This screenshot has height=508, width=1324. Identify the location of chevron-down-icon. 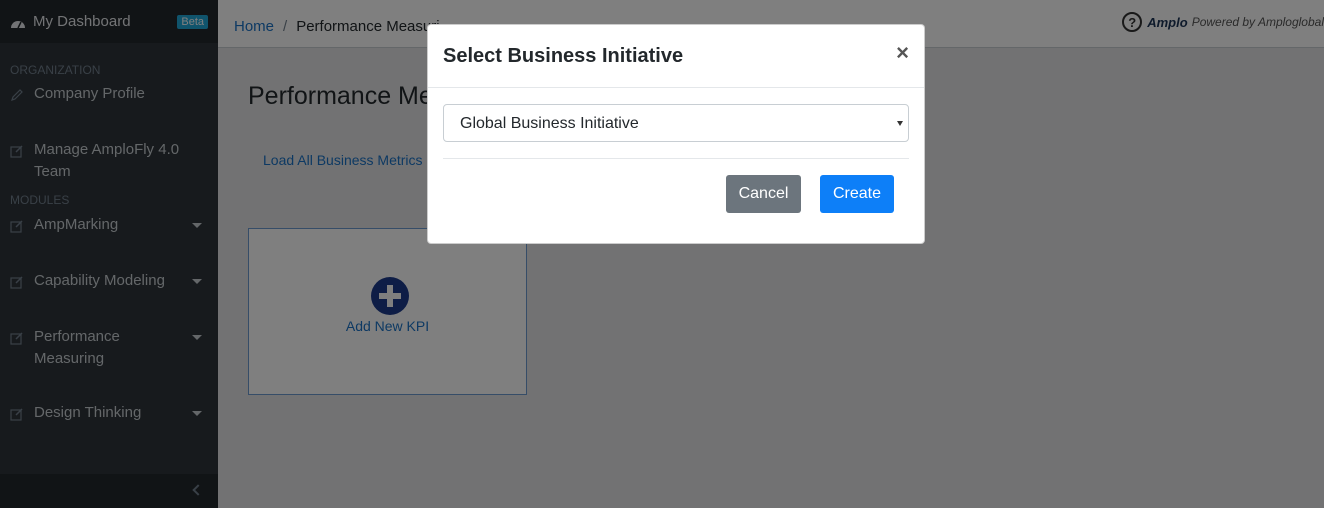
(900, 123).